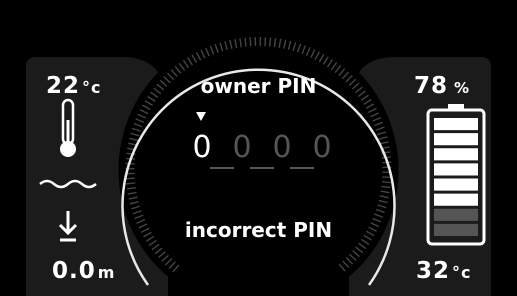 The image size is (517, 296). Describe the element at coordinates (258, 86) in the screenshot. I see `pin-title: owner PIN` at that location.